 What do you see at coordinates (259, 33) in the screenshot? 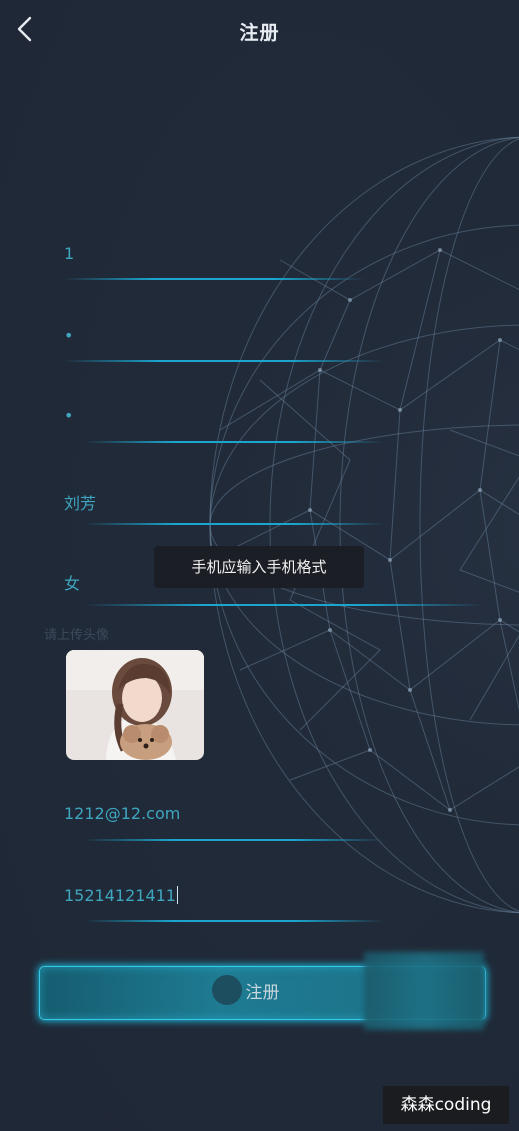
I see `page-title: 注册` at bounding box center [259, 33].